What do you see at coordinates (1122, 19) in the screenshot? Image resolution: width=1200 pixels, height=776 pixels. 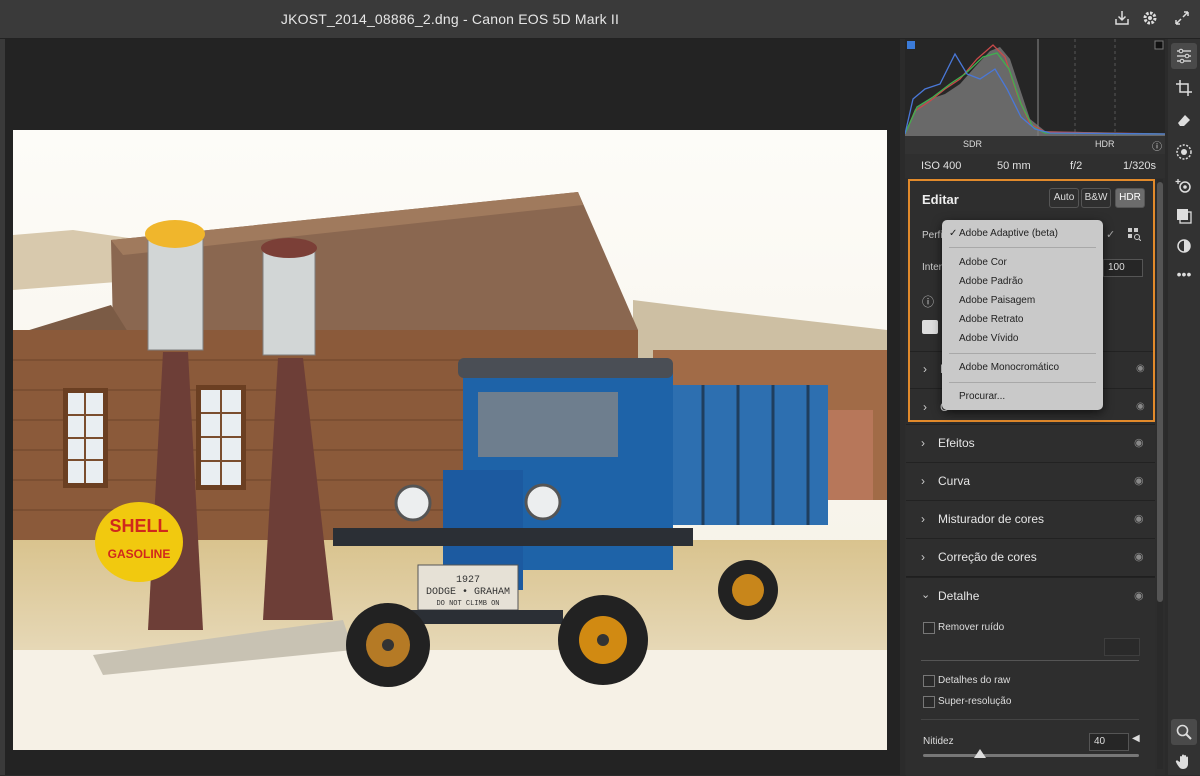 I see `export-icon` at bounding box center [1122, 19].